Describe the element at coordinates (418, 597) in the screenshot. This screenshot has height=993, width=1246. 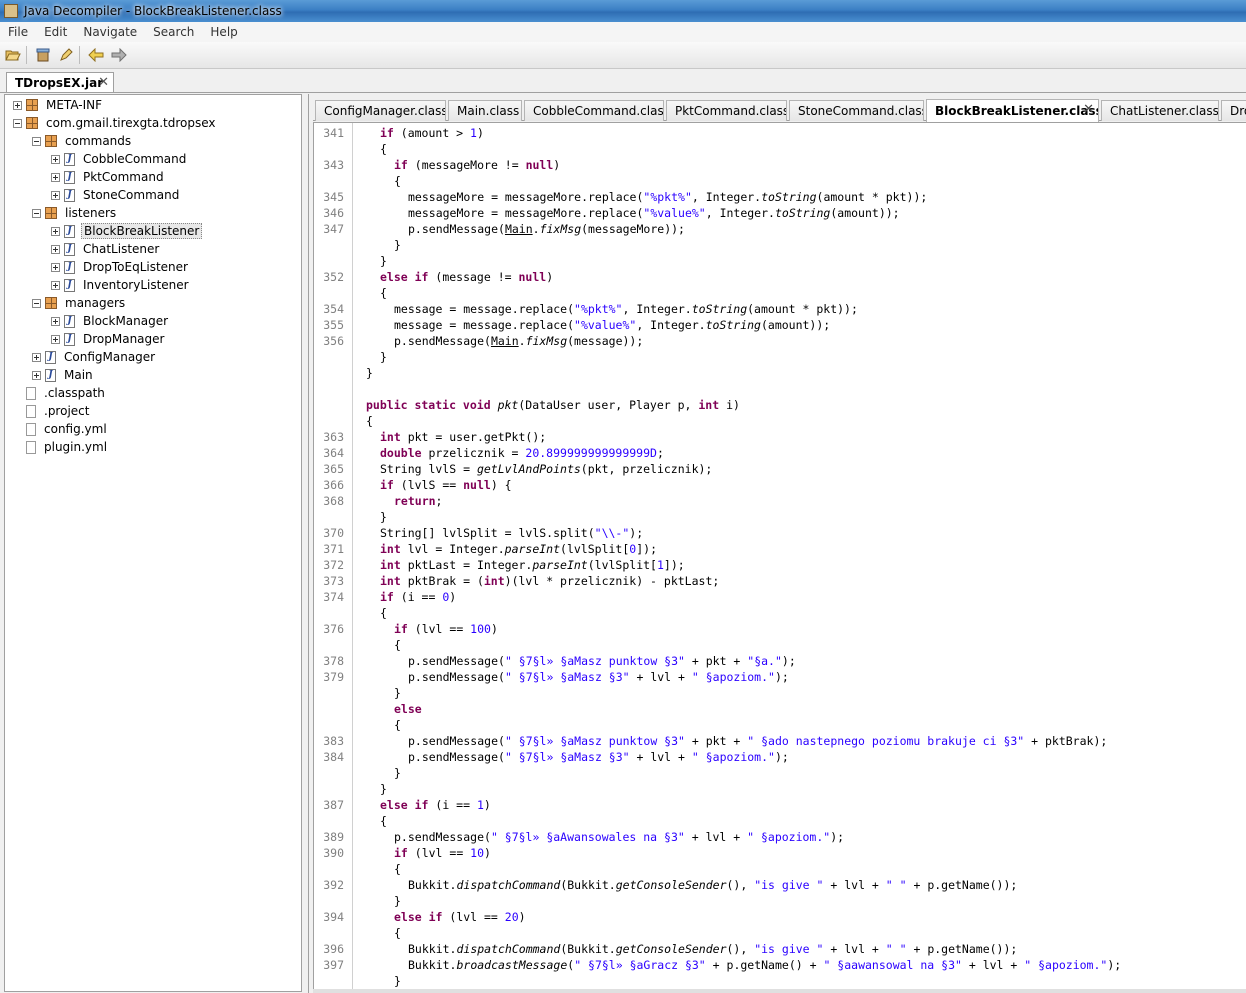
I see `code-text: if (i == 0)` at that location.